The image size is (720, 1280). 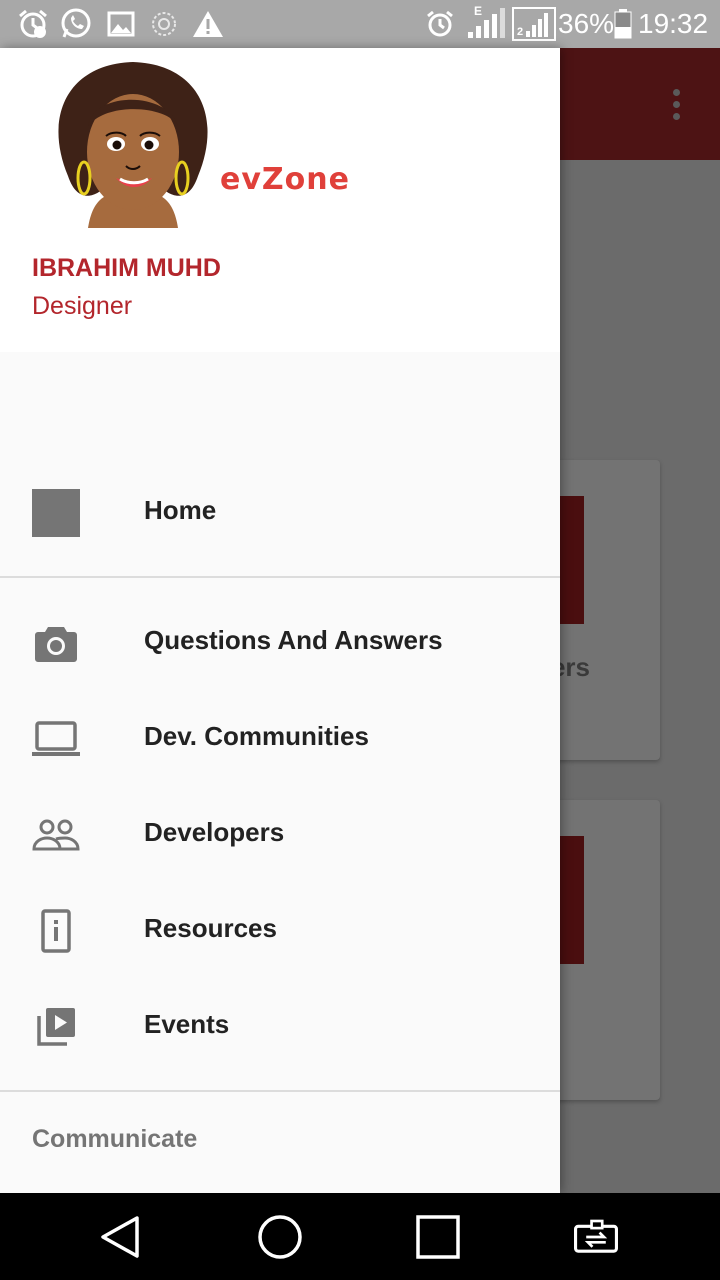 What do you see at coordinates (56, 739) in the screenshot?
I see `laptop-icon` at bounding box center [56, 739].